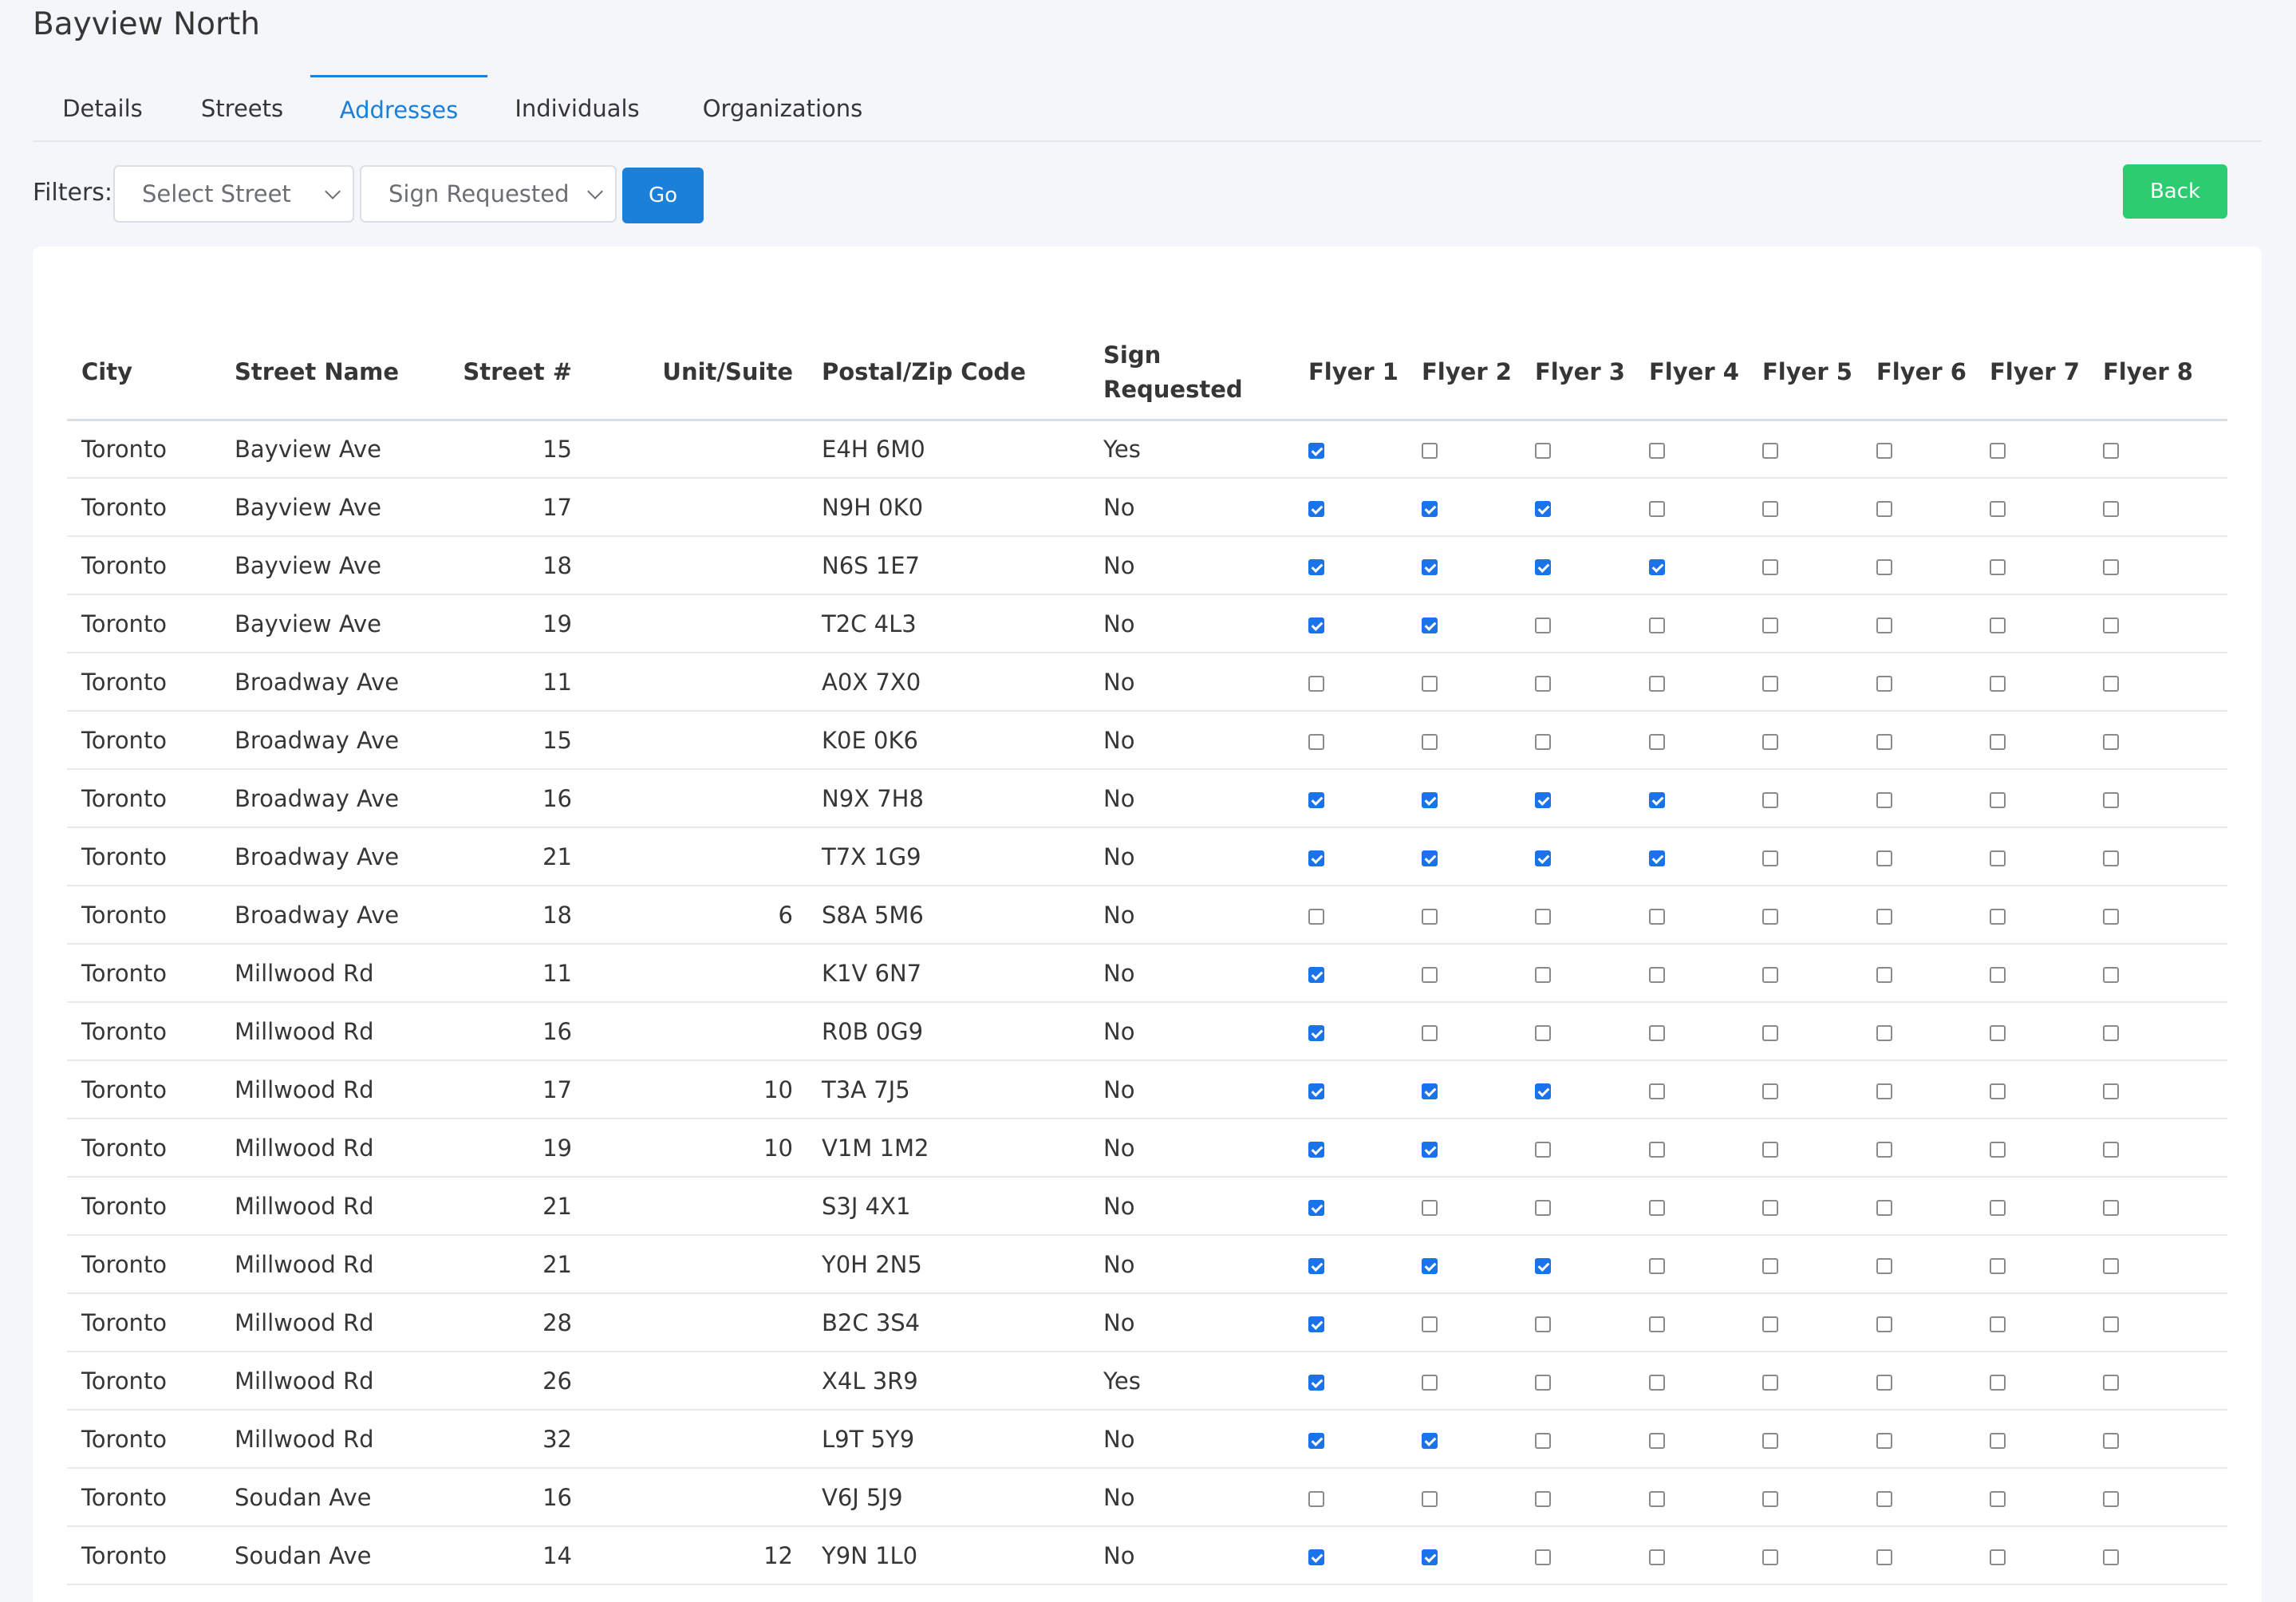 This screenshot has height=1602, width=2296. Describe the element at coordinates (143, 373) in the screenshot. I see `header-city: City` at that location.